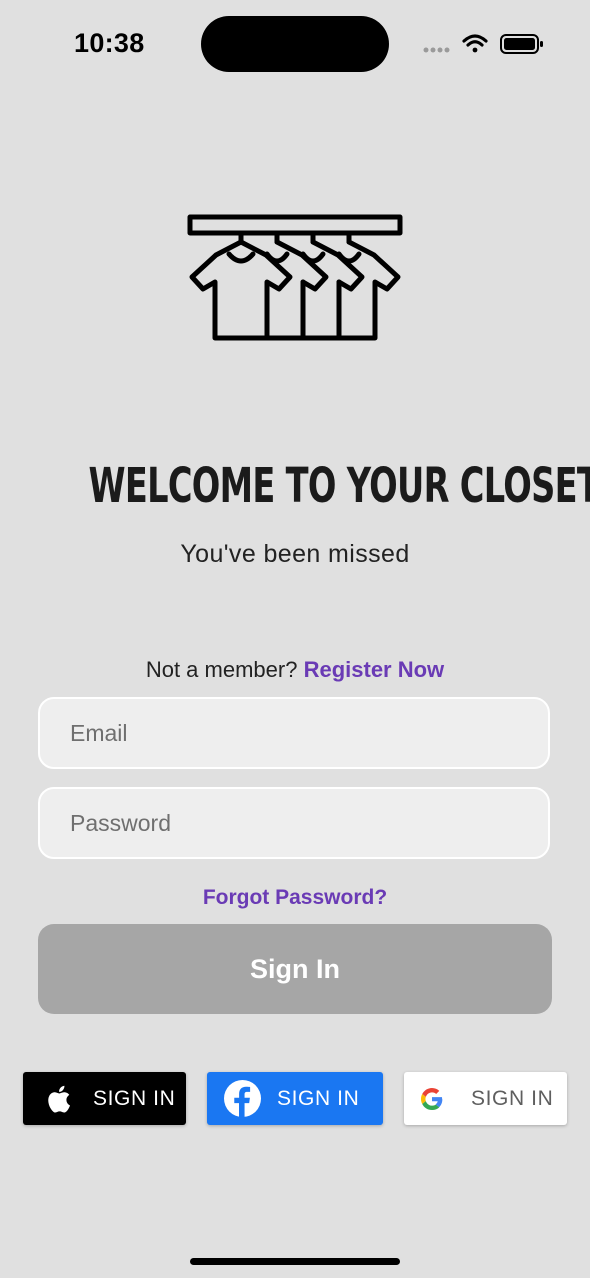 The height and width of the screenshot is (1278, 590). I want to click on email-field, so click(294, 733).